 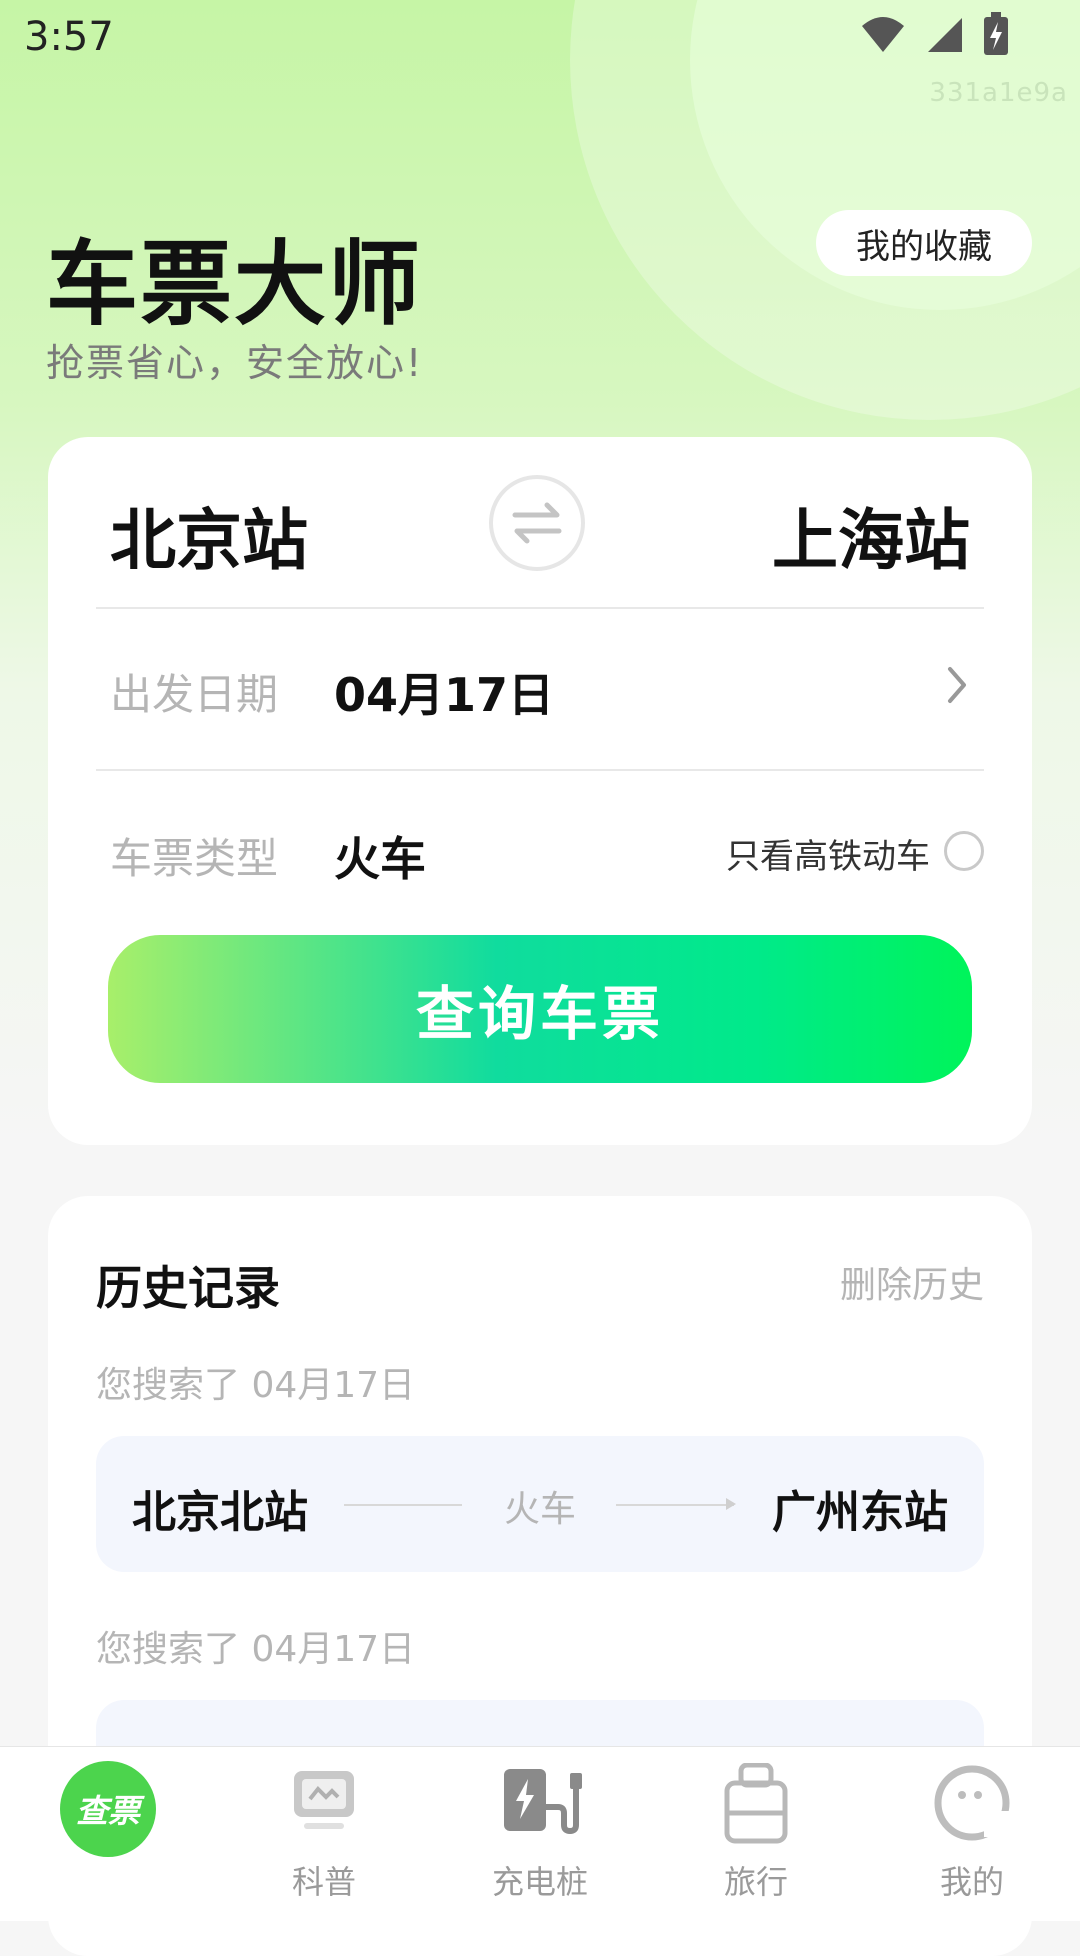 What do you see at coordinates (540, 1009) in the screenshot?
I see `query-tickets-button: 查询车票` at bounding box center [540, 1009].